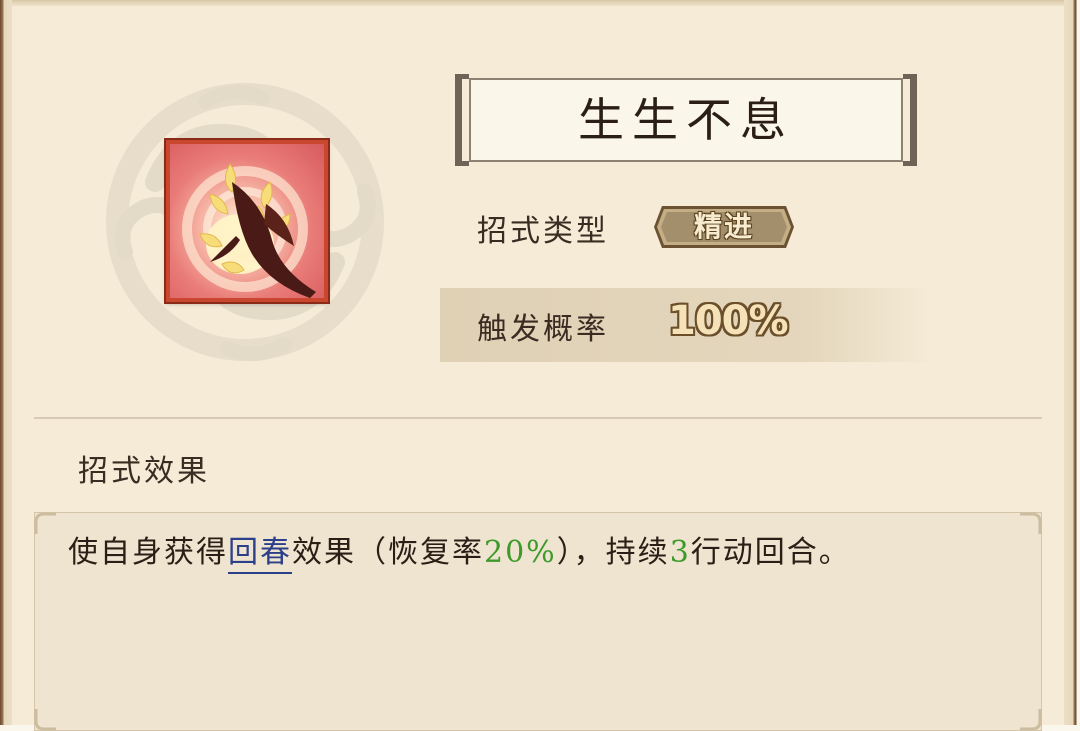  What do you see at coordinates (148, 552) in the screenshot?
I see `effect-text-part: 使自身获得` at bounding box center [148, 552].